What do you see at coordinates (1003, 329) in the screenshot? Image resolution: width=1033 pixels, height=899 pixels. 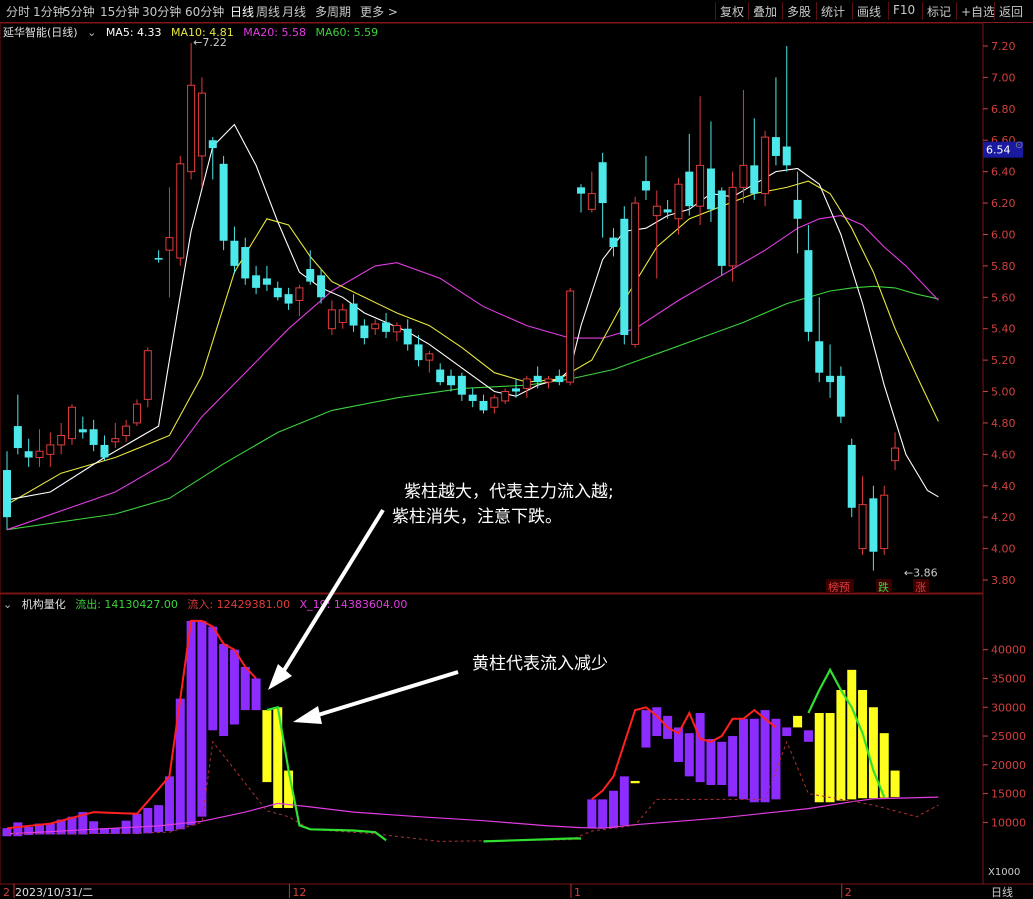 I see `y-tick-label: 5.40` at bounding box center [1003, 329].